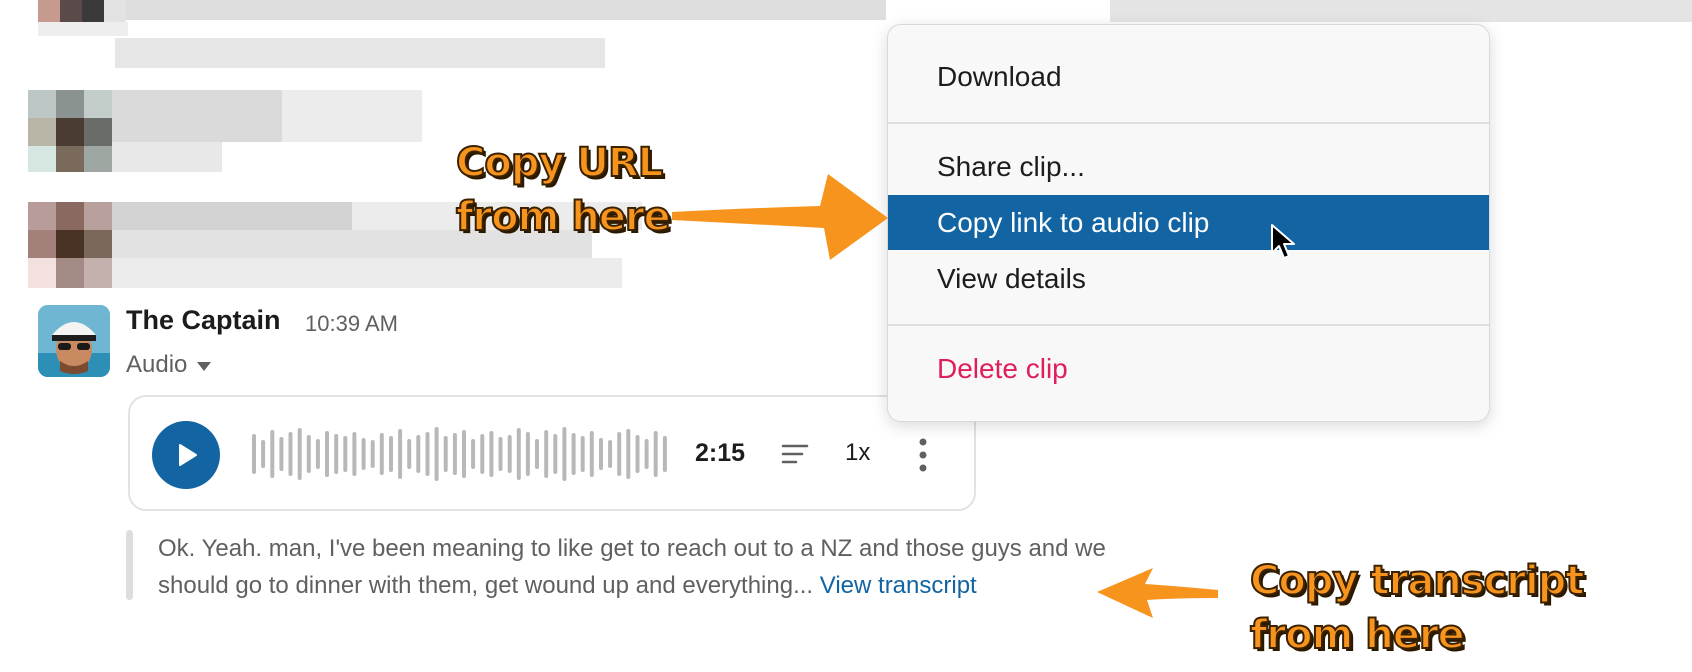  Describe the element at coordinates (129, 565) in the screenshot. I see `transcript-quote-bar` at that location.